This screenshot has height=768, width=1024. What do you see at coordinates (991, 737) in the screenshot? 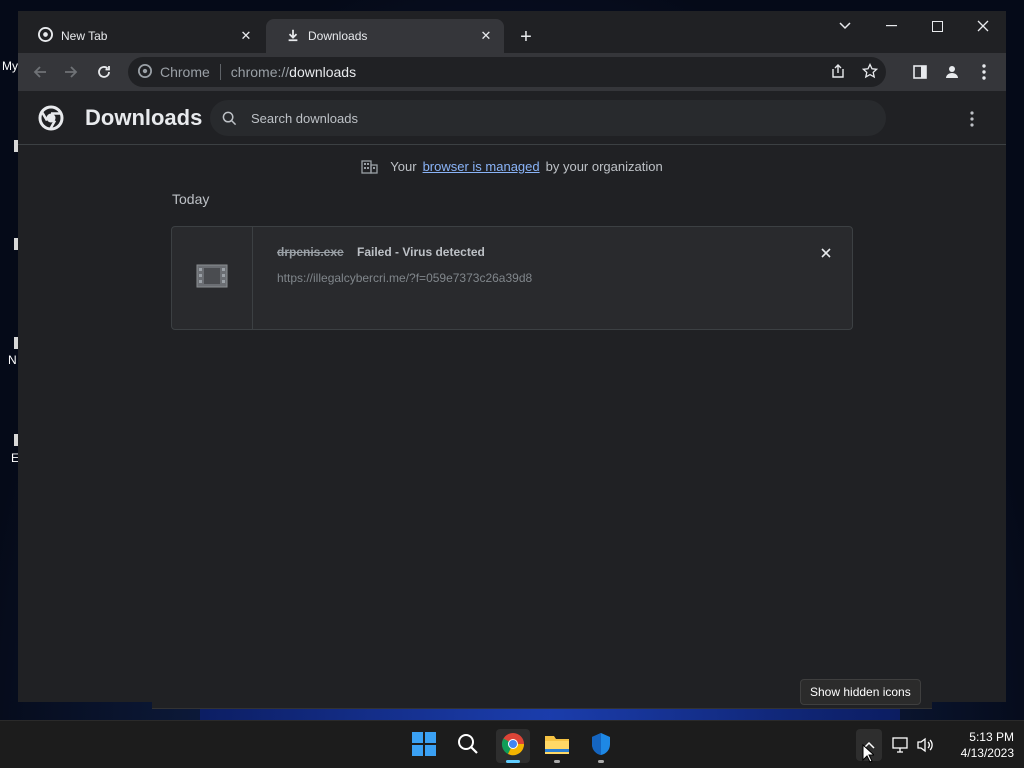
I see `clock-time: 5:13 PM` at bounding box center [991, 737].